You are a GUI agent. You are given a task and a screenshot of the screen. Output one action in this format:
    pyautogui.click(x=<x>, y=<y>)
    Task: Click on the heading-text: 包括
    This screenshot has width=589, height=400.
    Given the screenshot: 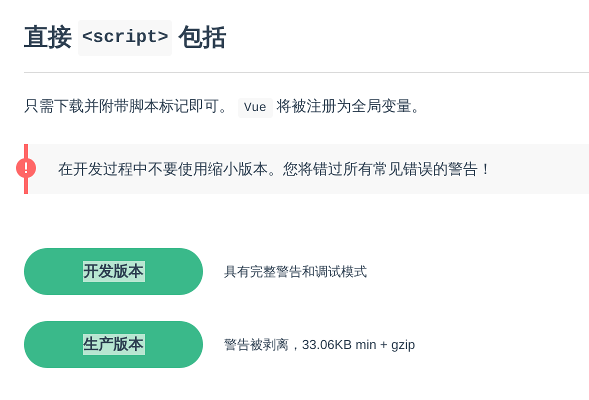 What is the action you would take?
    pyautogui.click(x=202, y=38)
    